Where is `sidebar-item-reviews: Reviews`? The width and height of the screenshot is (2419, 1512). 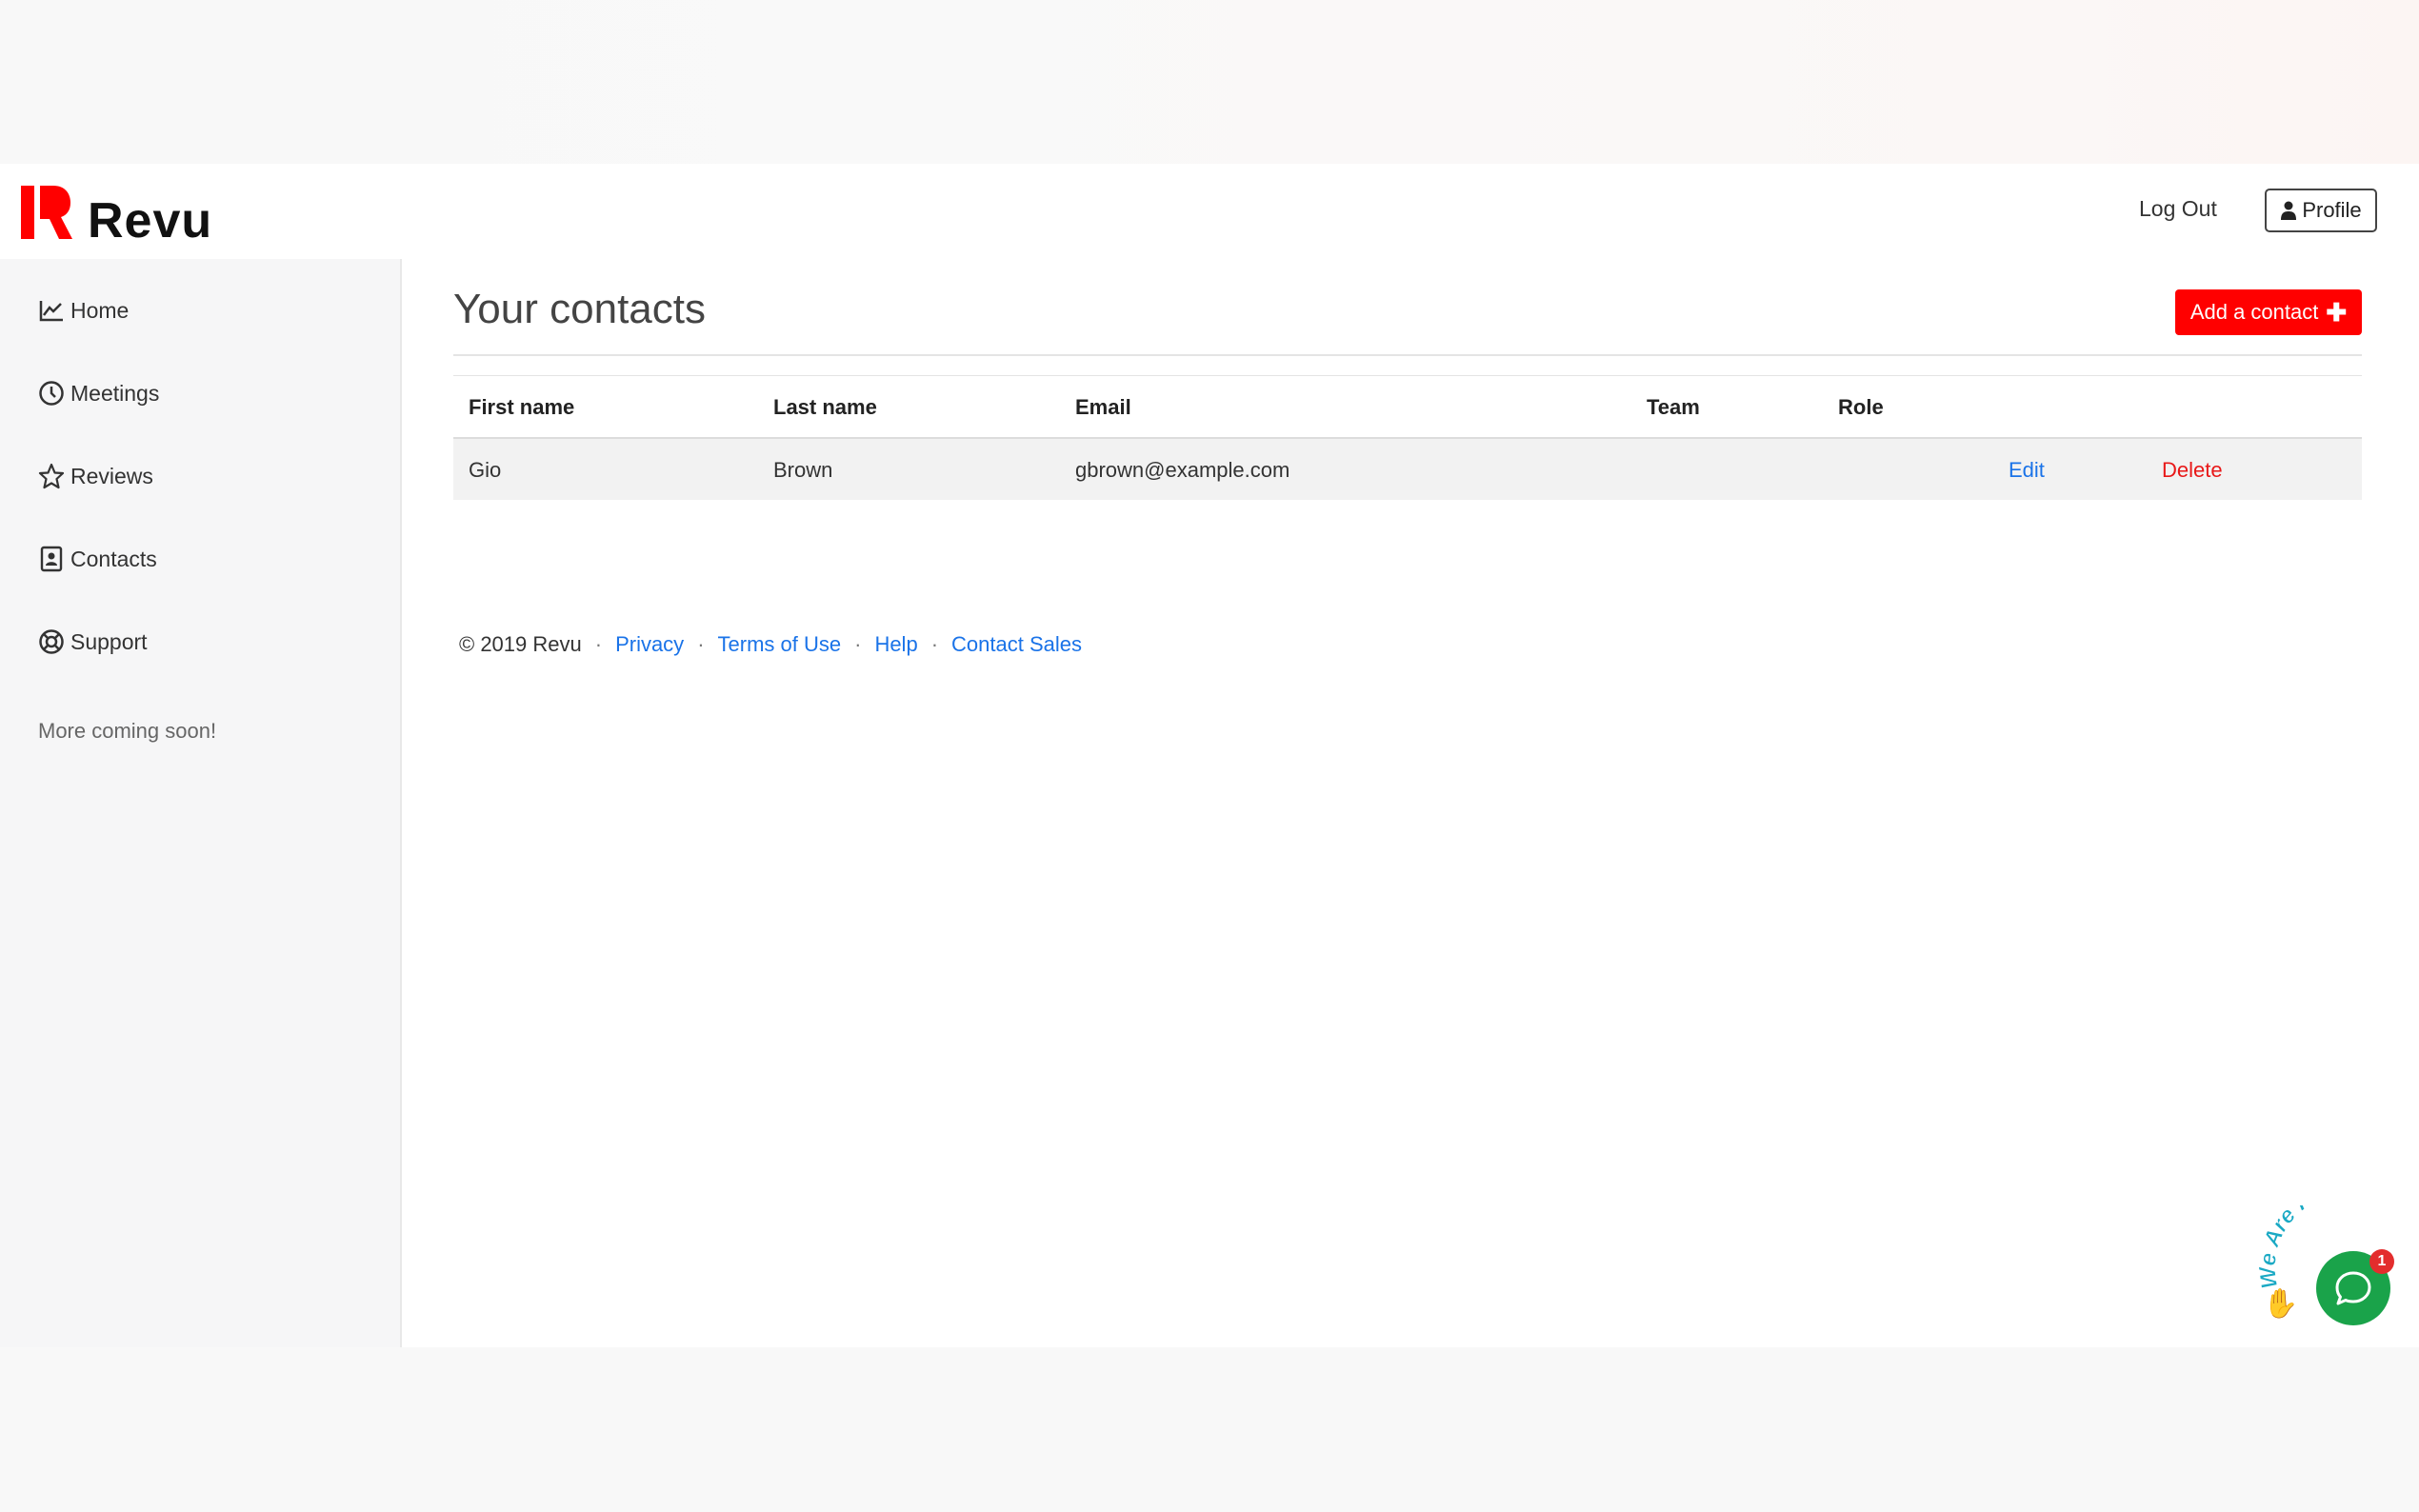 sidebar-item-reviews: Reviews is located at coordinates (95, 476).